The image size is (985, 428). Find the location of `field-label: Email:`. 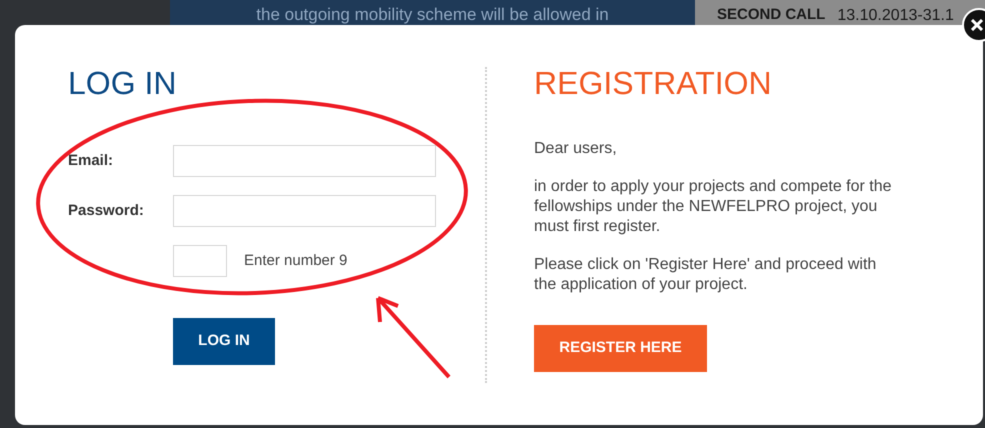

field-label: Email: is located at coordinates (91, 160).